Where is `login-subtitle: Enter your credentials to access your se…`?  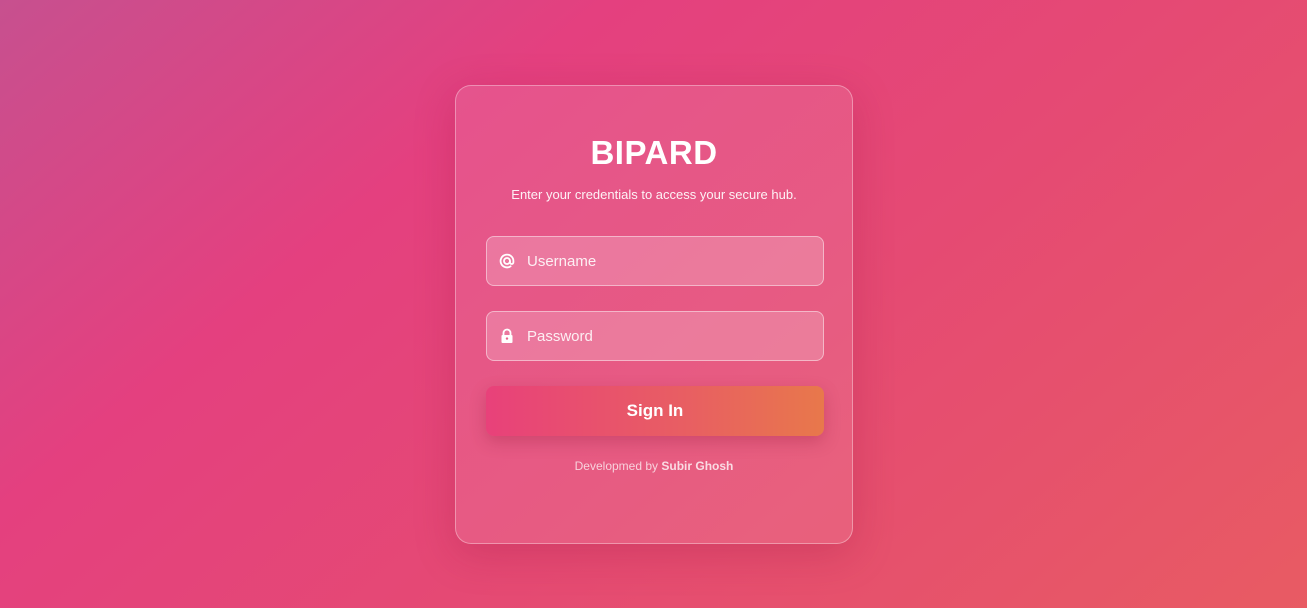 login-subtitle: Enter your credentials to access your se… is located at coordinates (654, 194).